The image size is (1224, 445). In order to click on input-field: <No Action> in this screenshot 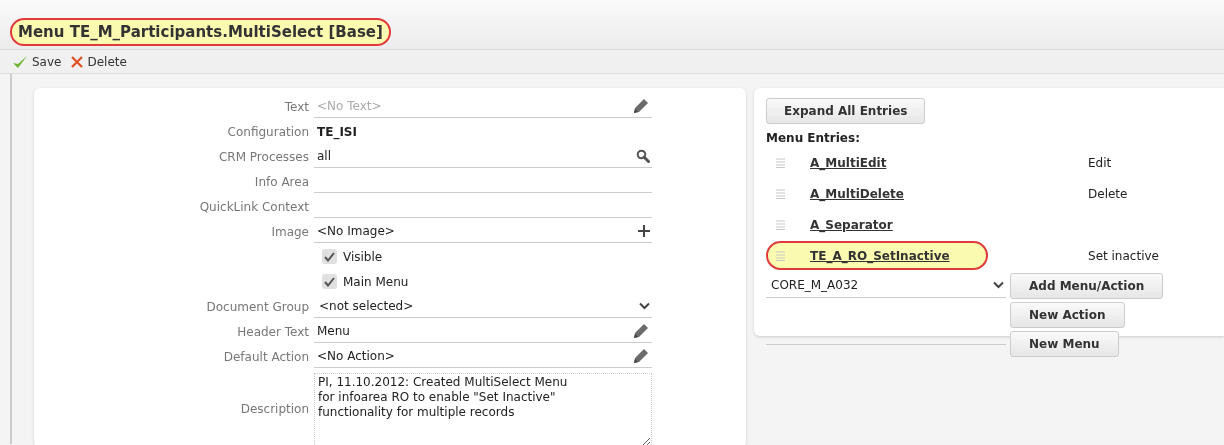, I will do `click(483, 356)`.